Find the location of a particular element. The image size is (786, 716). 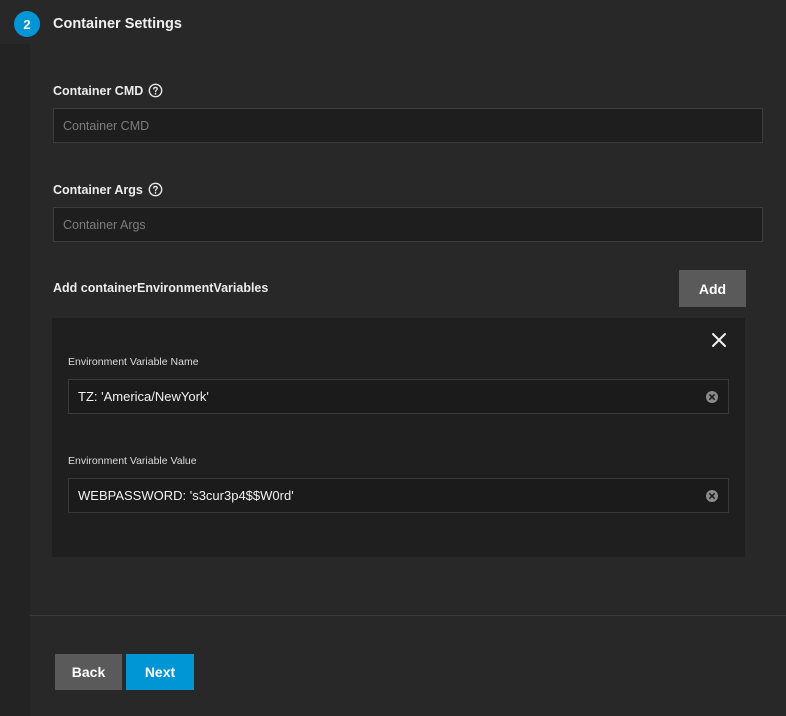

container-args-label: Container Args is located at coordinates (108, 189).